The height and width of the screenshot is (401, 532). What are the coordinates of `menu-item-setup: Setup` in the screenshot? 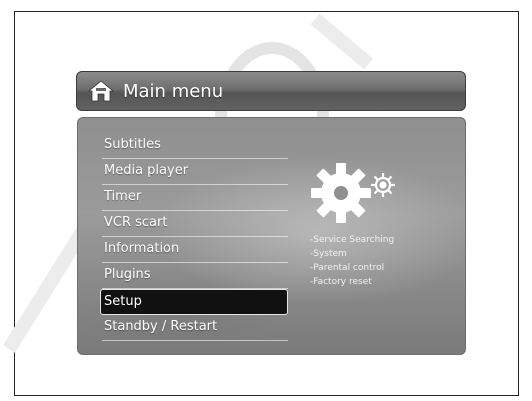 It's located at (194, 302).